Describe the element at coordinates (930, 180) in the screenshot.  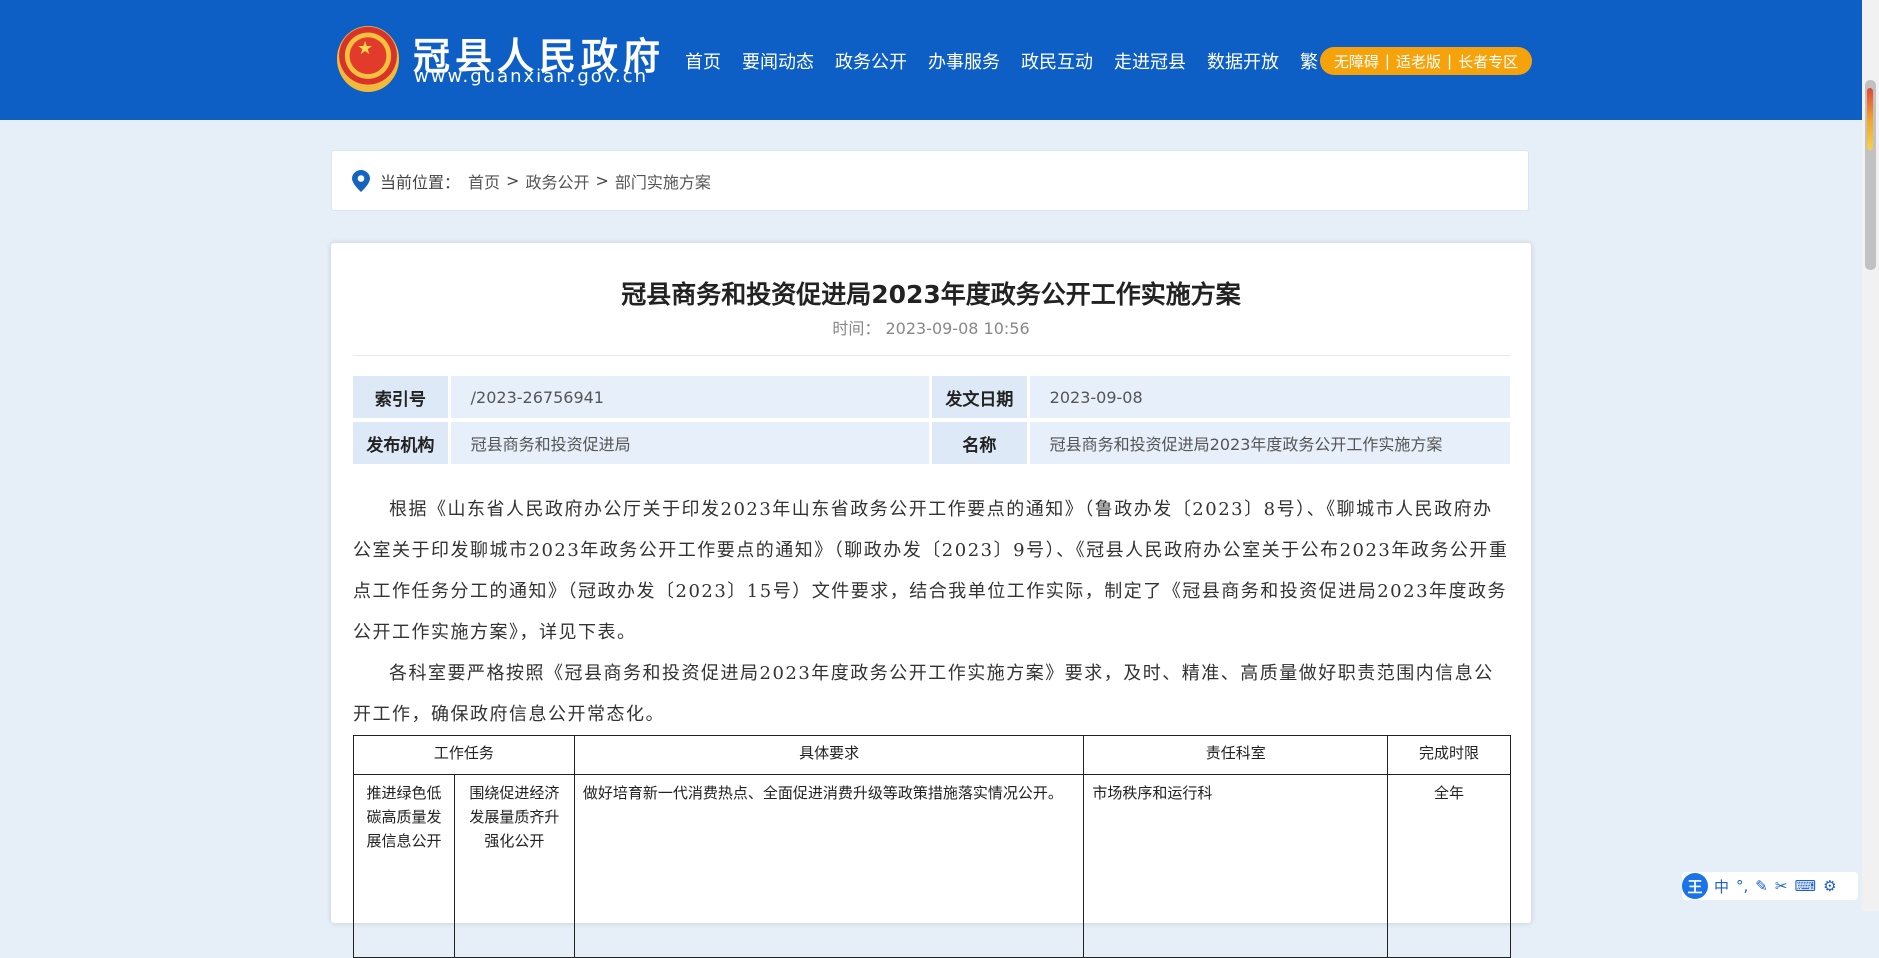
I see `breadcrumb: 当前位置： 首页 > 政务公开 > 部门实施方案` at that location.